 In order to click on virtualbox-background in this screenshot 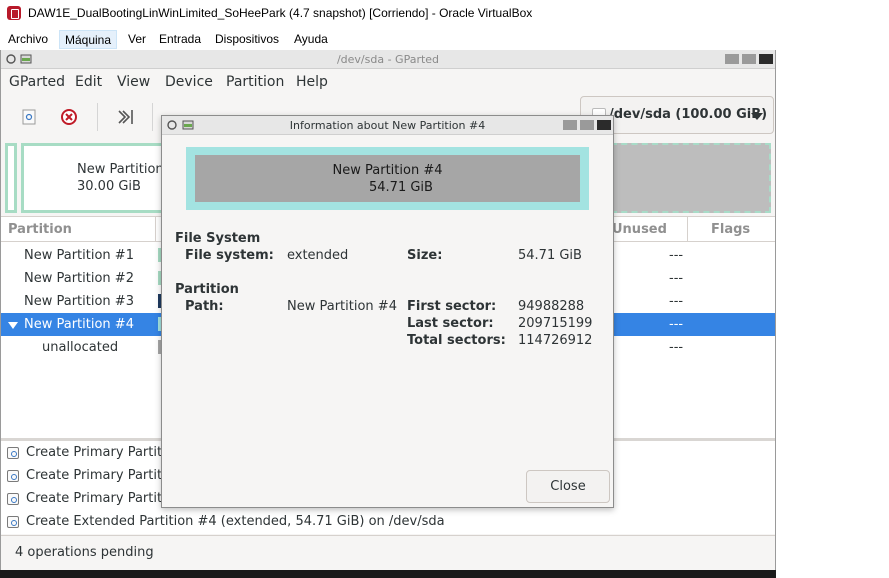, I will do `click(832, 314)`.